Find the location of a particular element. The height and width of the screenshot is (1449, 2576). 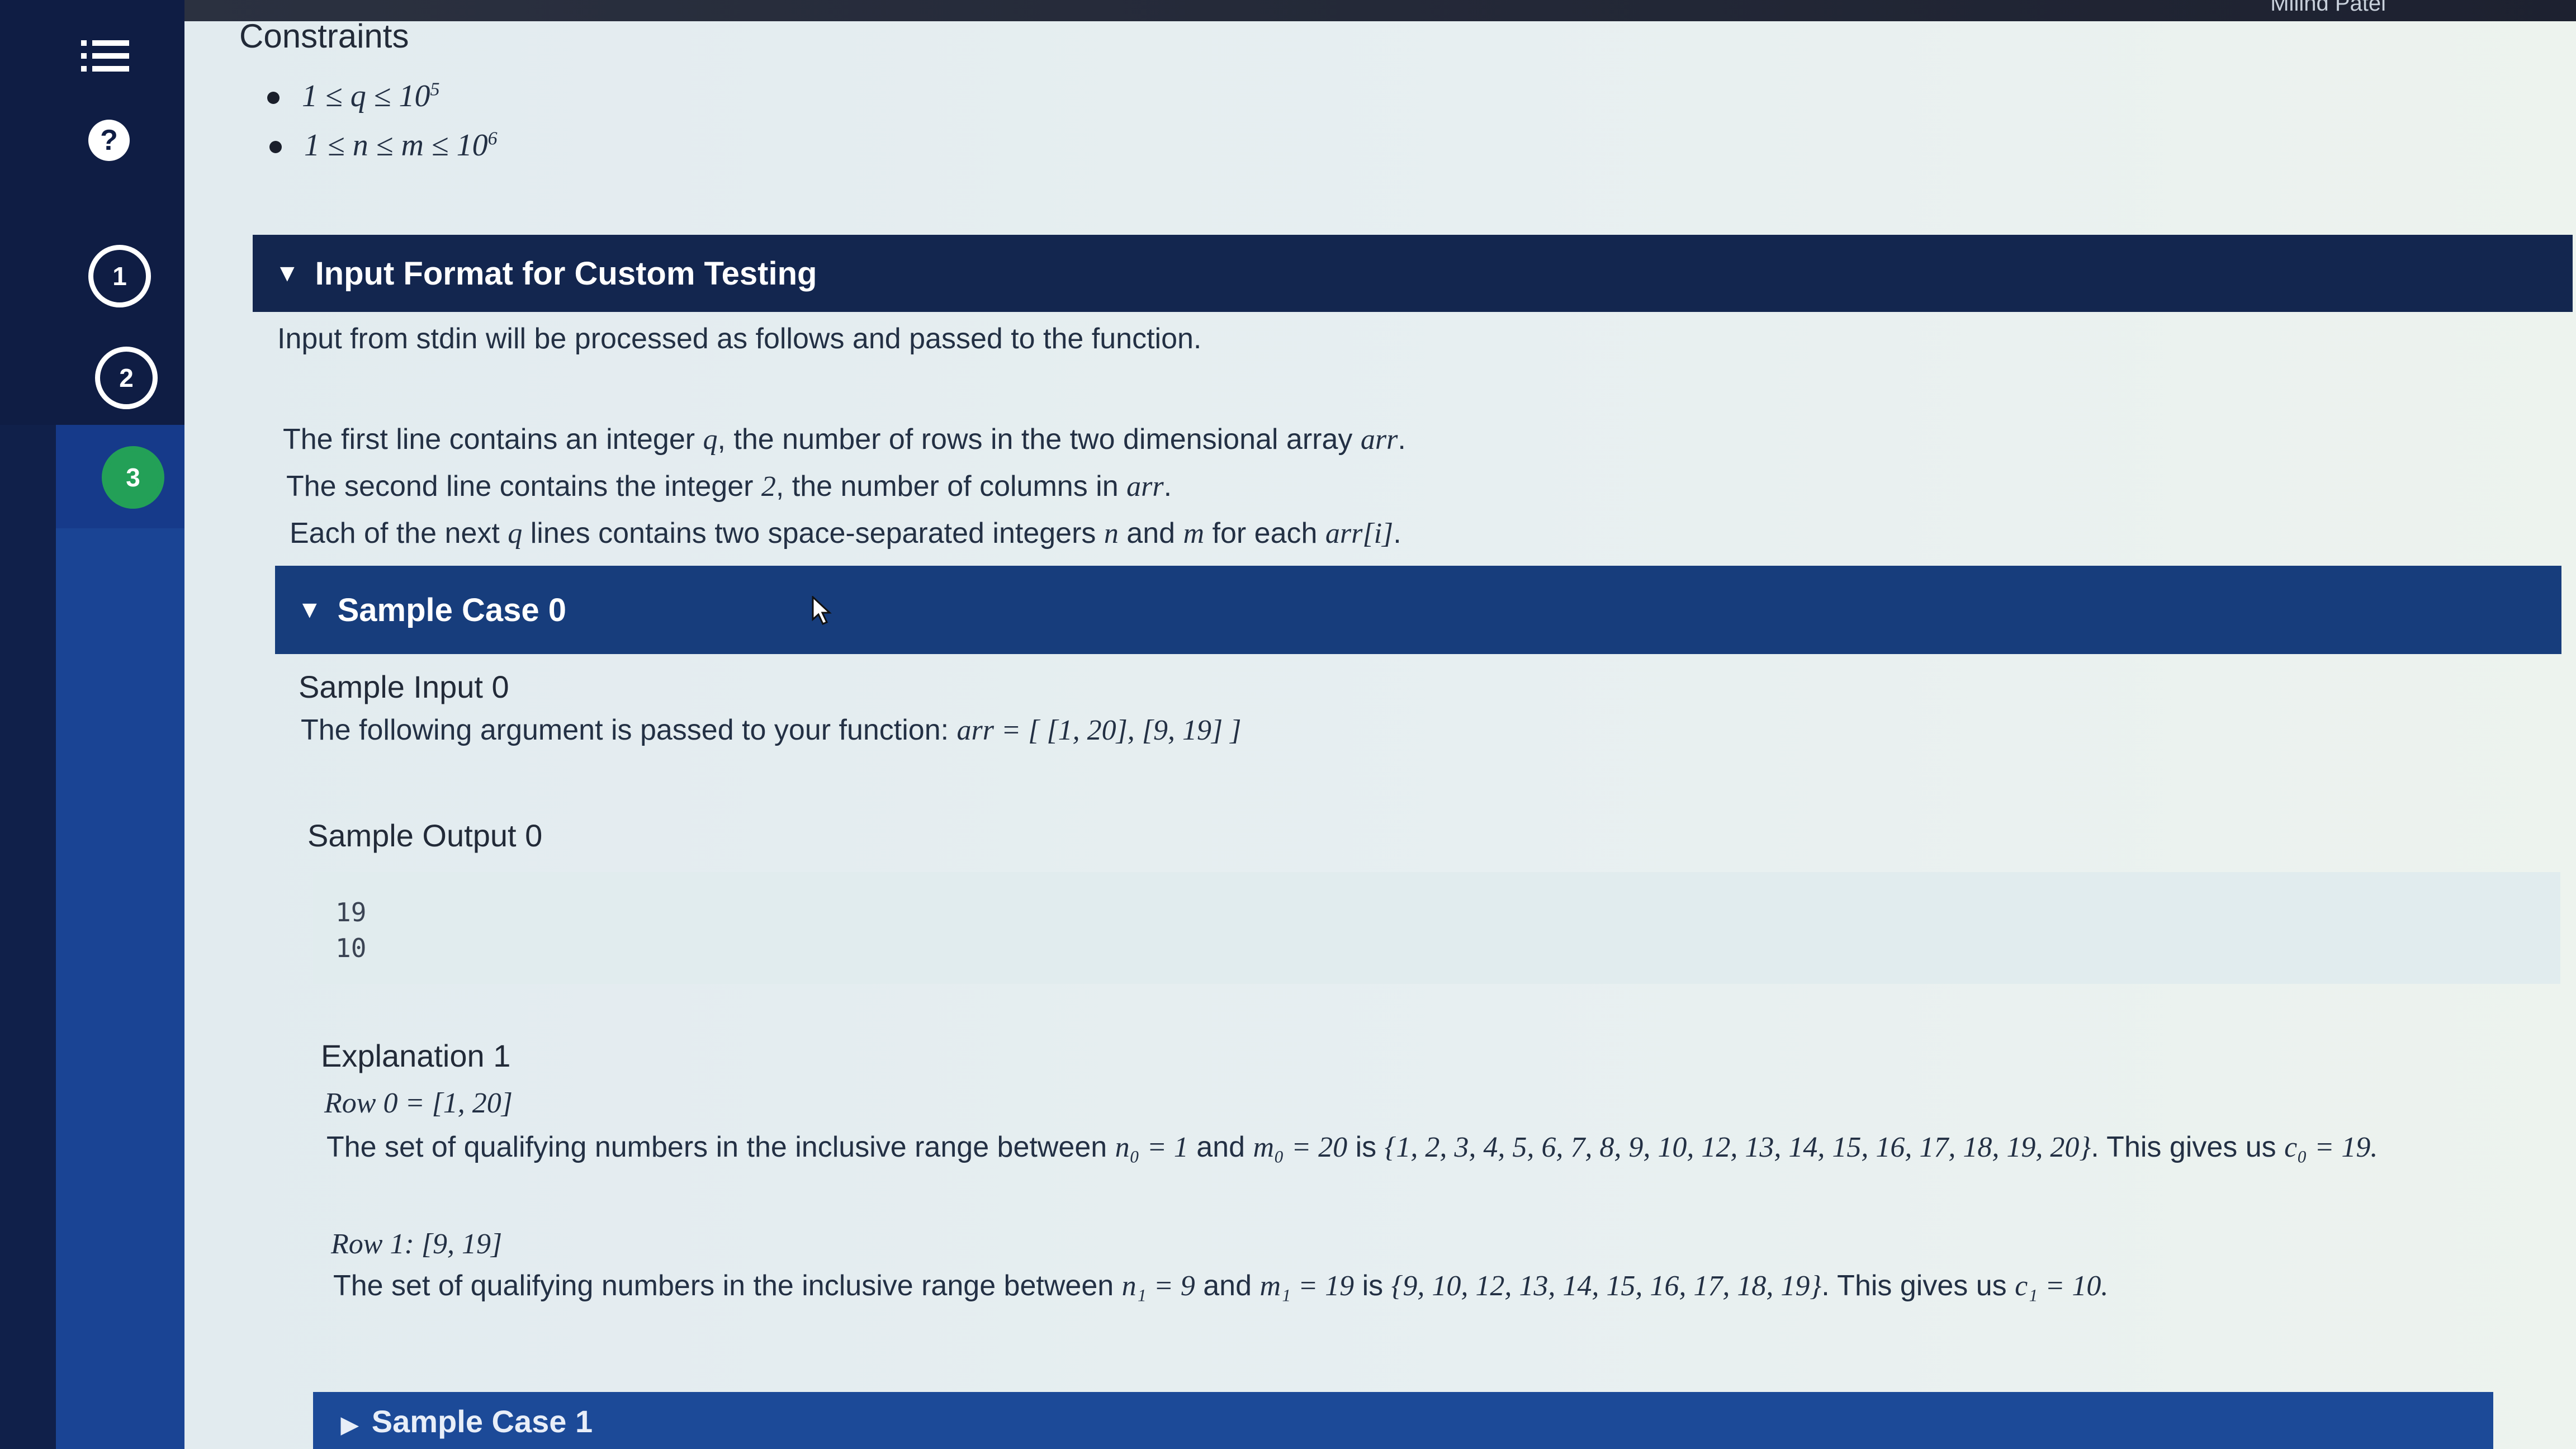

explanation-row-0: Row 0 = [1, 20] is located at coordinates (418, 1103).